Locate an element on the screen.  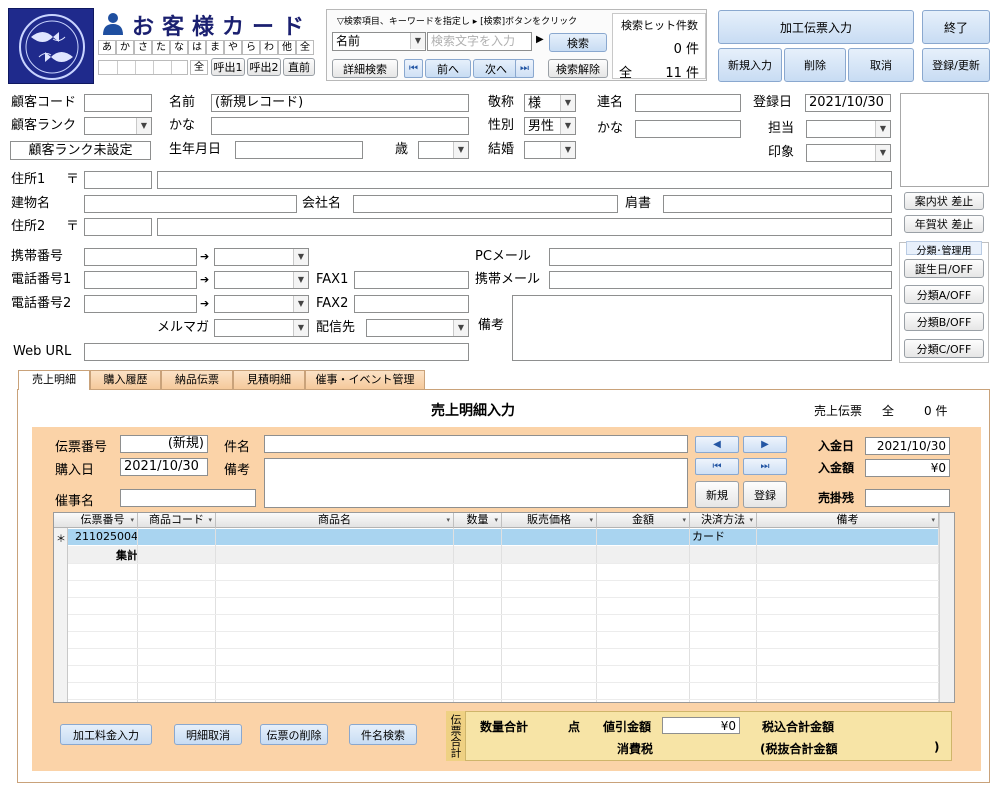
postal-code-1-input is located at coordinates (118, 180).